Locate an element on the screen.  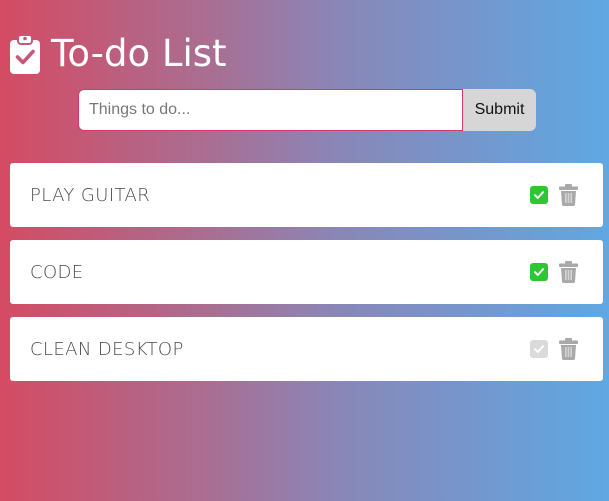
todo-item: PLAY GUITAR is located at coordinates (306, 195).